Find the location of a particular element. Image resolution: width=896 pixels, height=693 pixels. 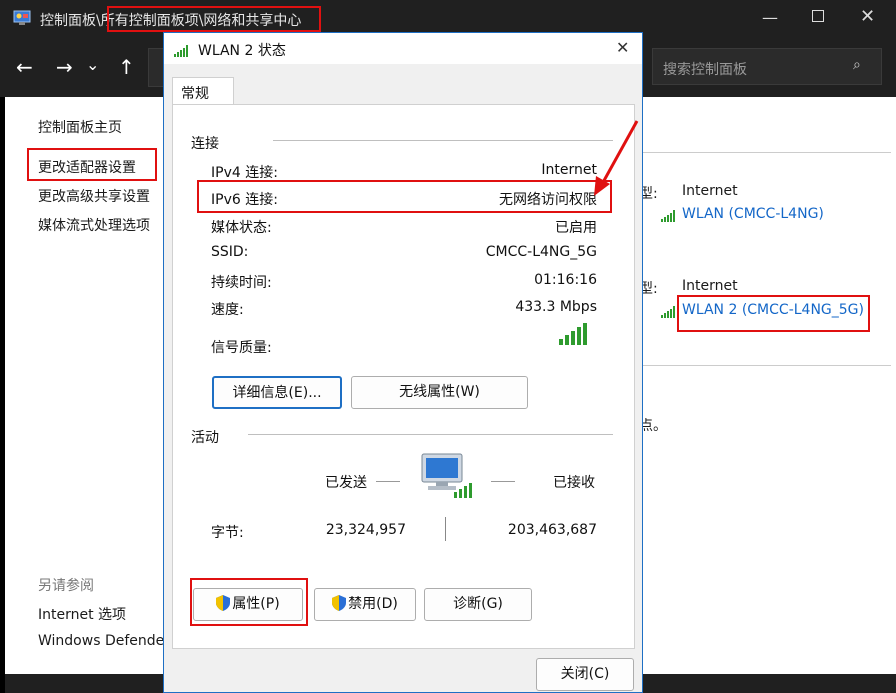

signal-quality-label: 信号质量: is located at coordinates (241, 348).